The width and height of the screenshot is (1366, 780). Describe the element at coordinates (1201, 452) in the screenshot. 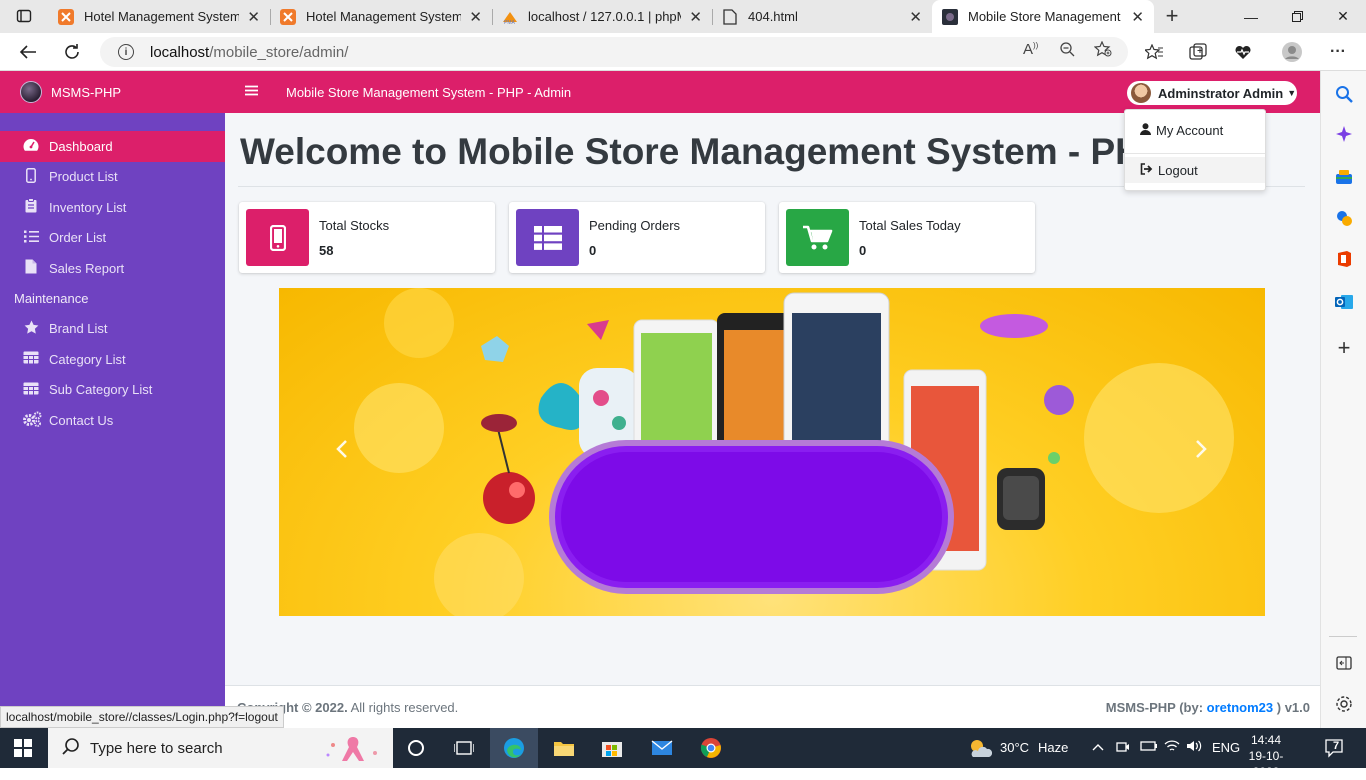

I see `carousel-next-icon` at that location.